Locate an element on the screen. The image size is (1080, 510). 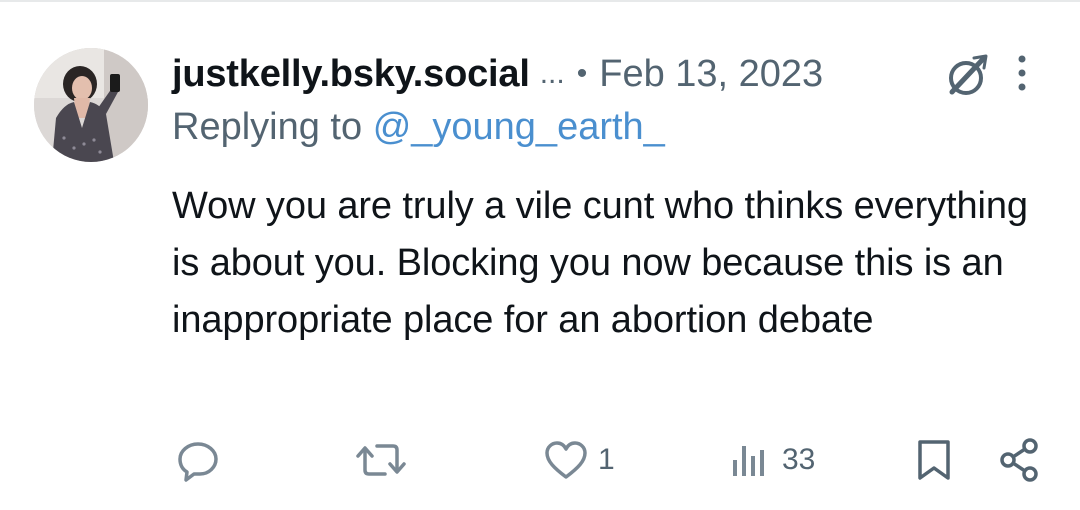
mention-link: @_young_earth_ is located at coordinates (519, 127).